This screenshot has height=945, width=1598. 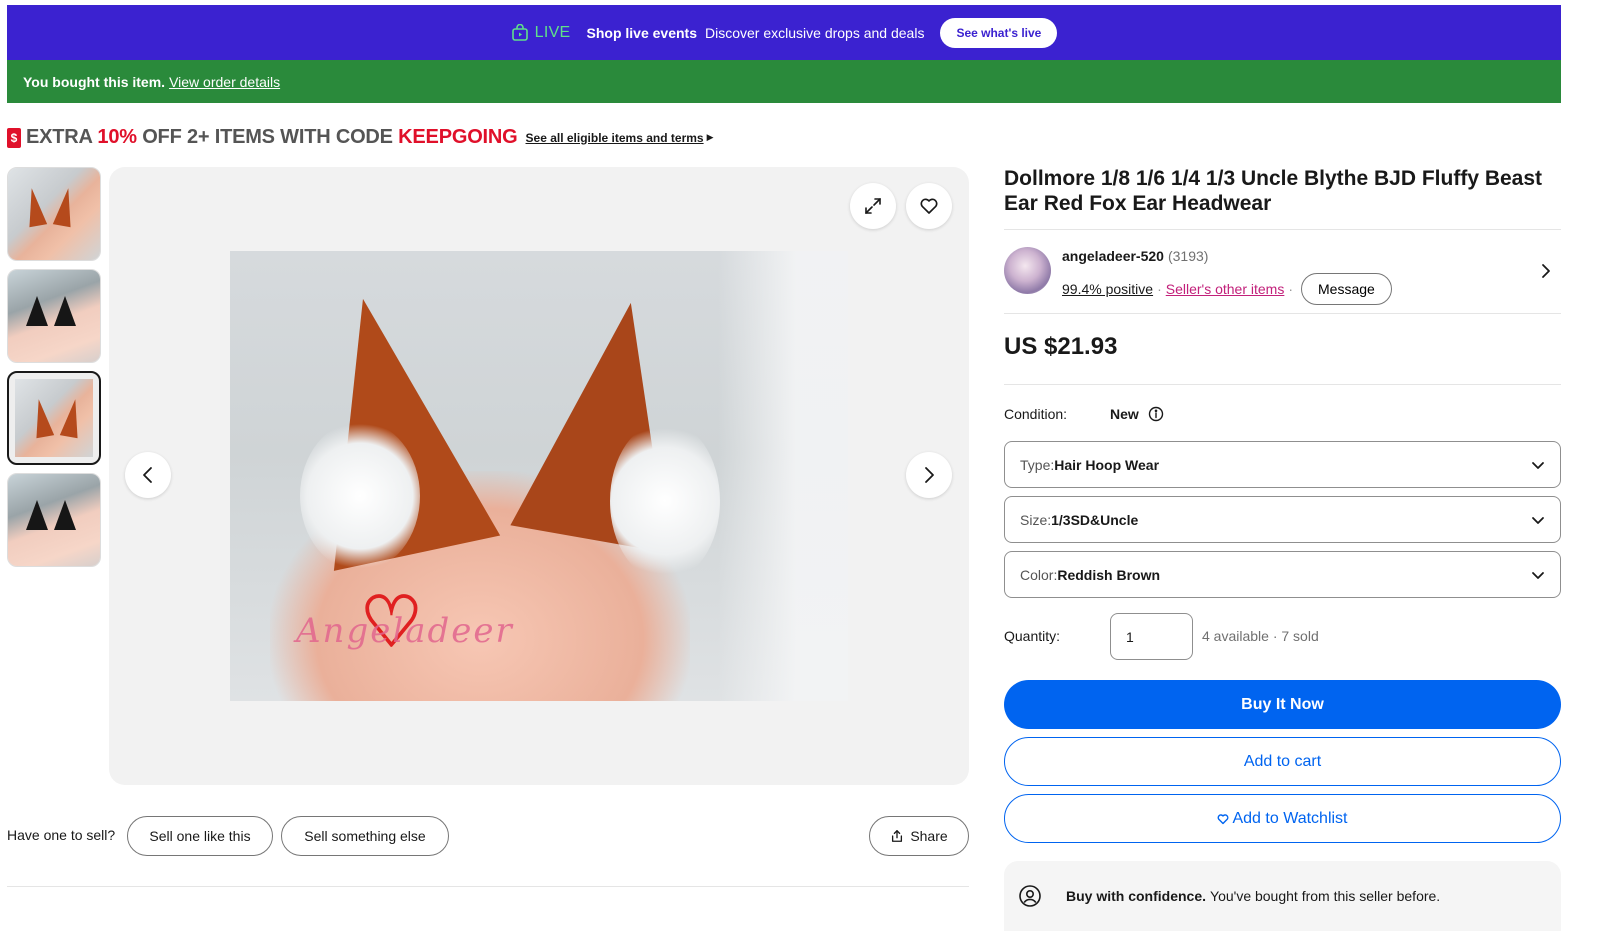 I want to click on sell-one-like-this-button: Sell one like this, so click(x=200, y=836).